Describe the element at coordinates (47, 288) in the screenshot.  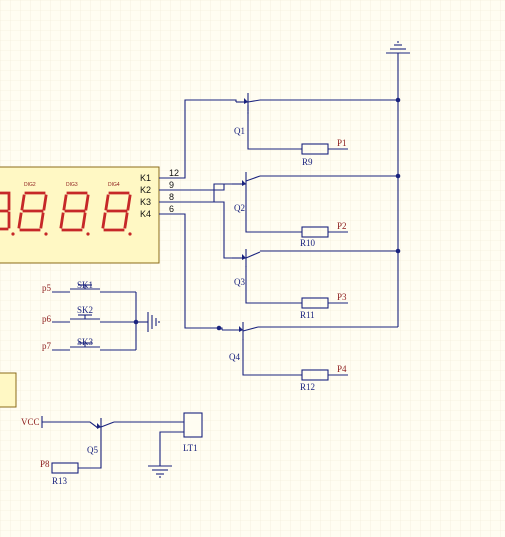
I see `p5-net-label: p5` at that location.